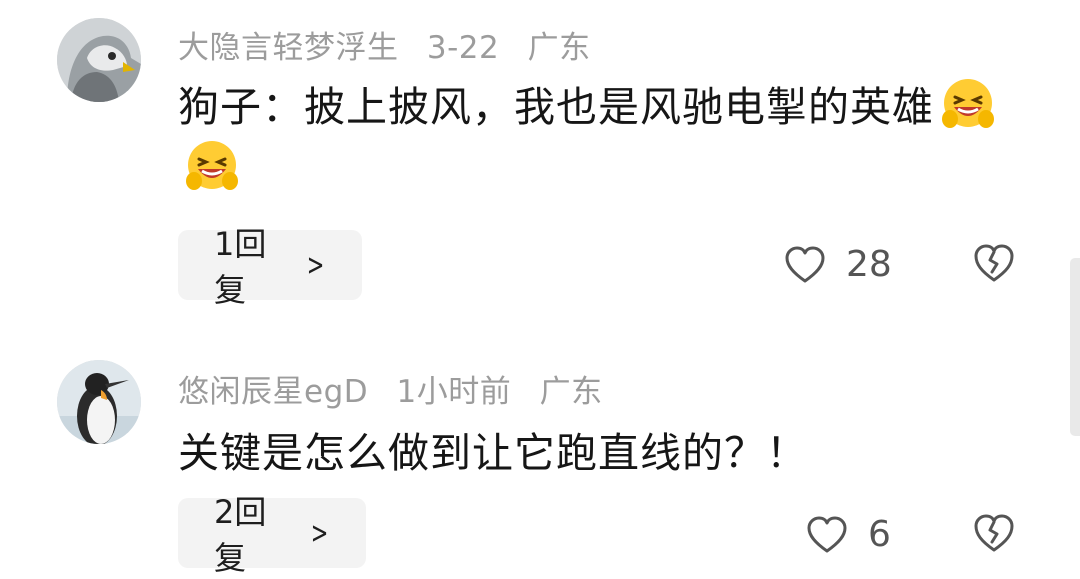  I want to click on reply-button: 2回复 >, so click(272, 535).